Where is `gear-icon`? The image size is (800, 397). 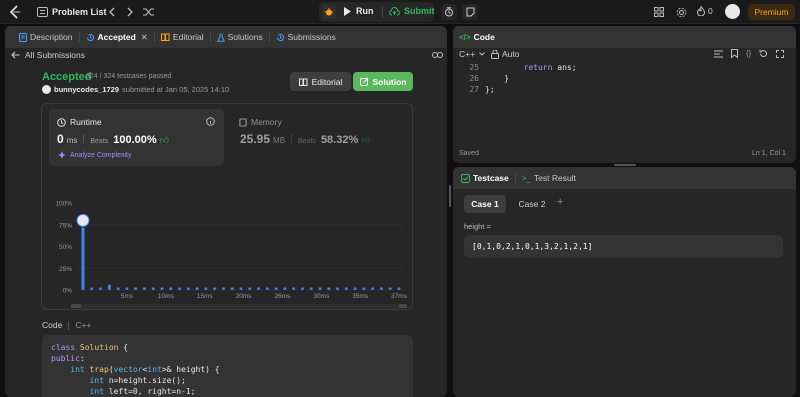 gear-icon is located at coordinates (681, 12).